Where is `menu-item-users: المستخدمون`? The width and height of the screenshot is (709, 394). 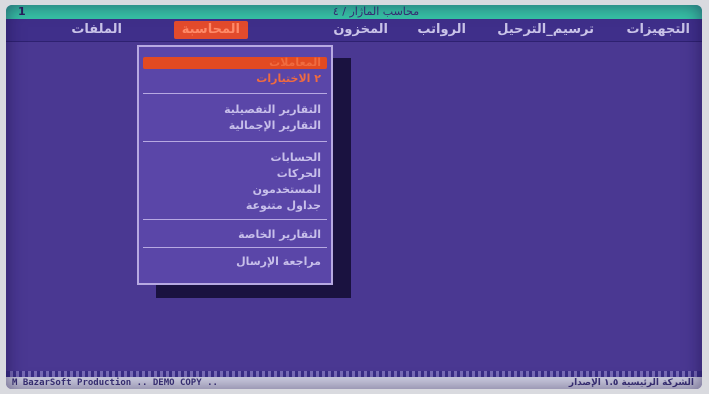
menu-item-users: المستخدمون is located at coordinates (287, 189).